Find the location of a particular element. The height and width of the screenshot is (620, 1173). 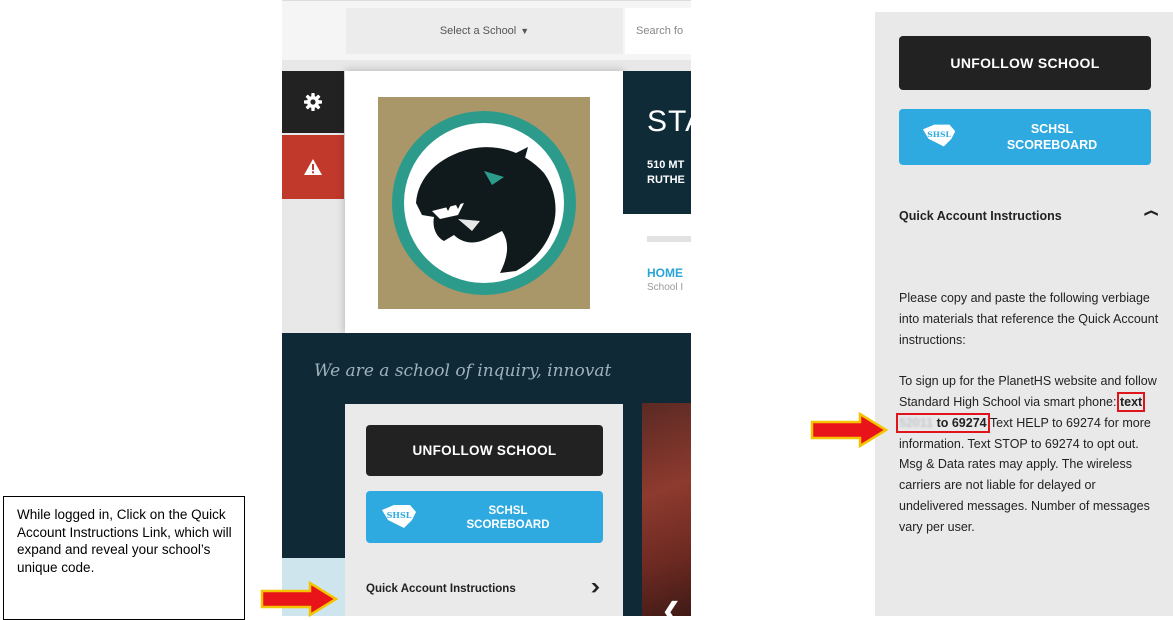

logo-tile is located at coordinates (484, 203).